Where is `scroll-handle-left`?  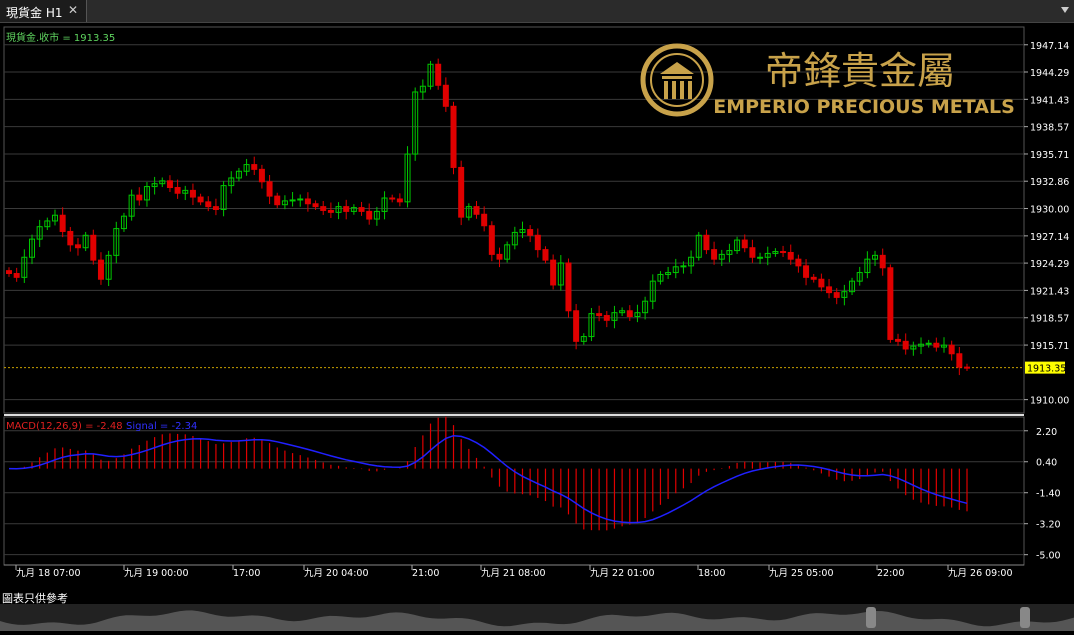
scroll-handle-left is located at coordinates (871, 617).